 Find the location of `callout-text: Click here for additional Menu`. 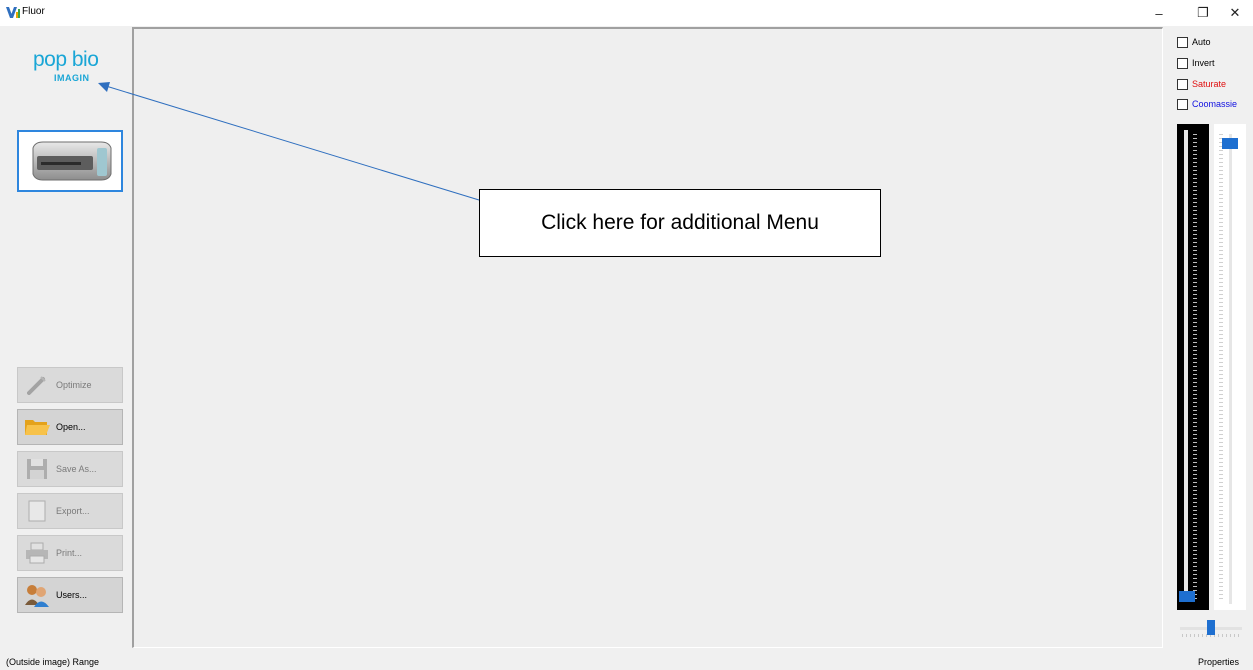

callout-text: Click here for additional Menu is located at coordinates (680, 222).